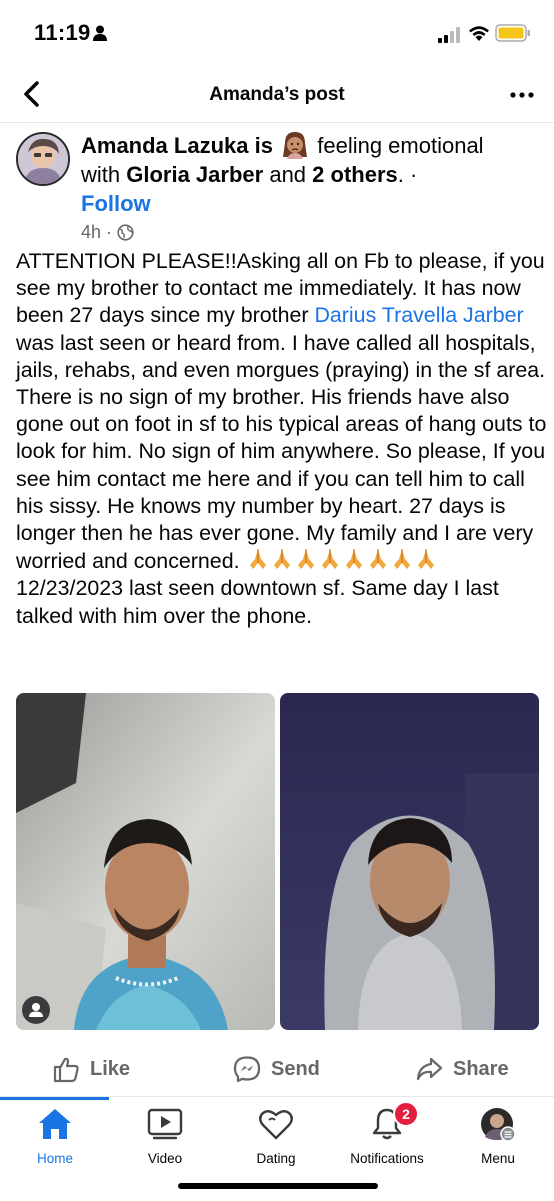 This screenshot has height=1201, width=554. What do you see at coordinates (263, 145) in the screenshot?
I see `is-word: is` at bounding box center [263, 145].